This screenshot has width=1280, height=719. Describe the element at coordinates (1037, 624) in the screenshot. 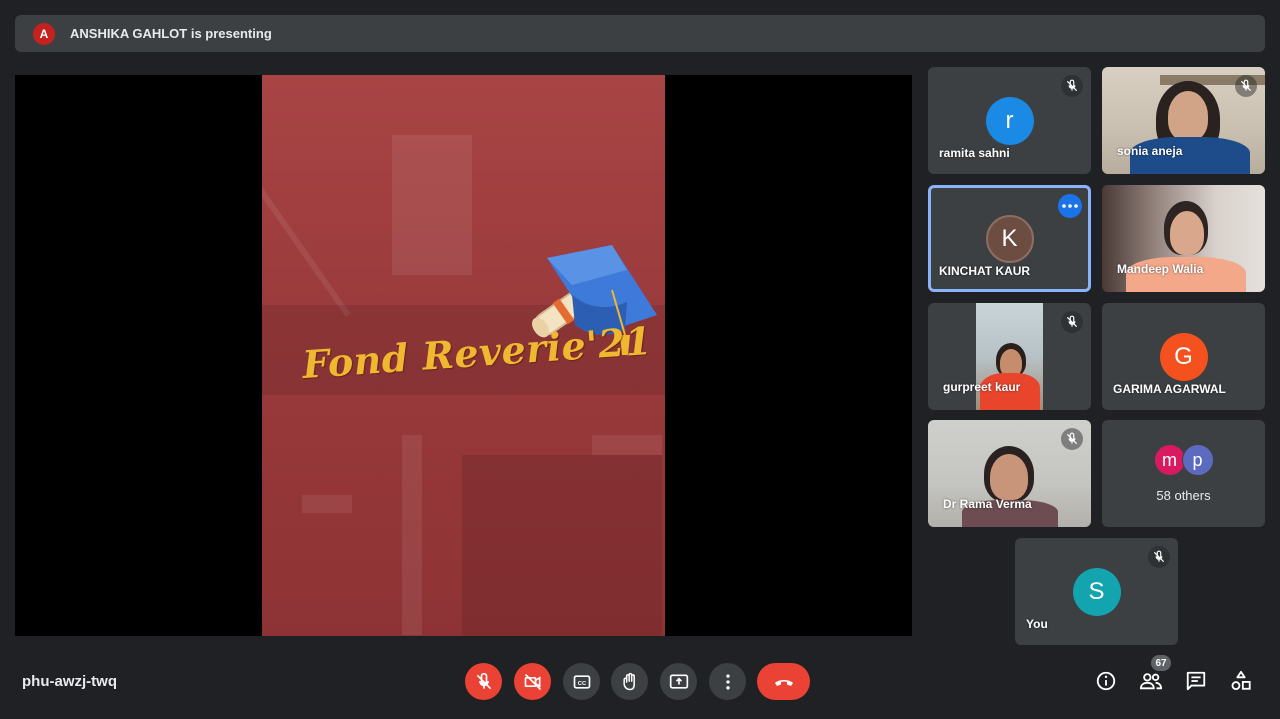

I see `participant-name: You` at that location.